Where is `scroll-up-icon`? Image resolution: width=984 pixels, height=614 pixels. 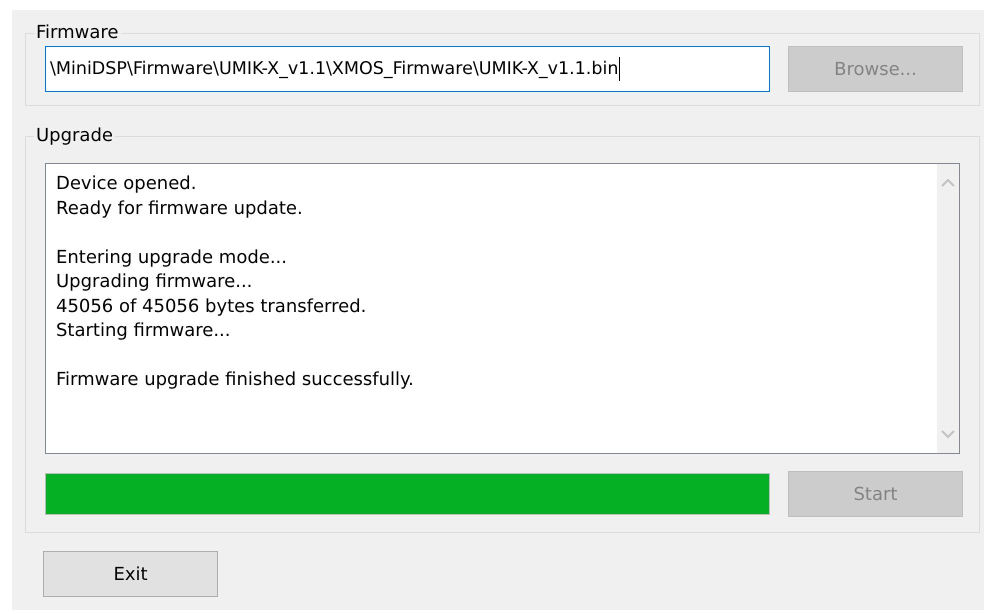
scroll-up-icon is located at coordinates (948, 182).